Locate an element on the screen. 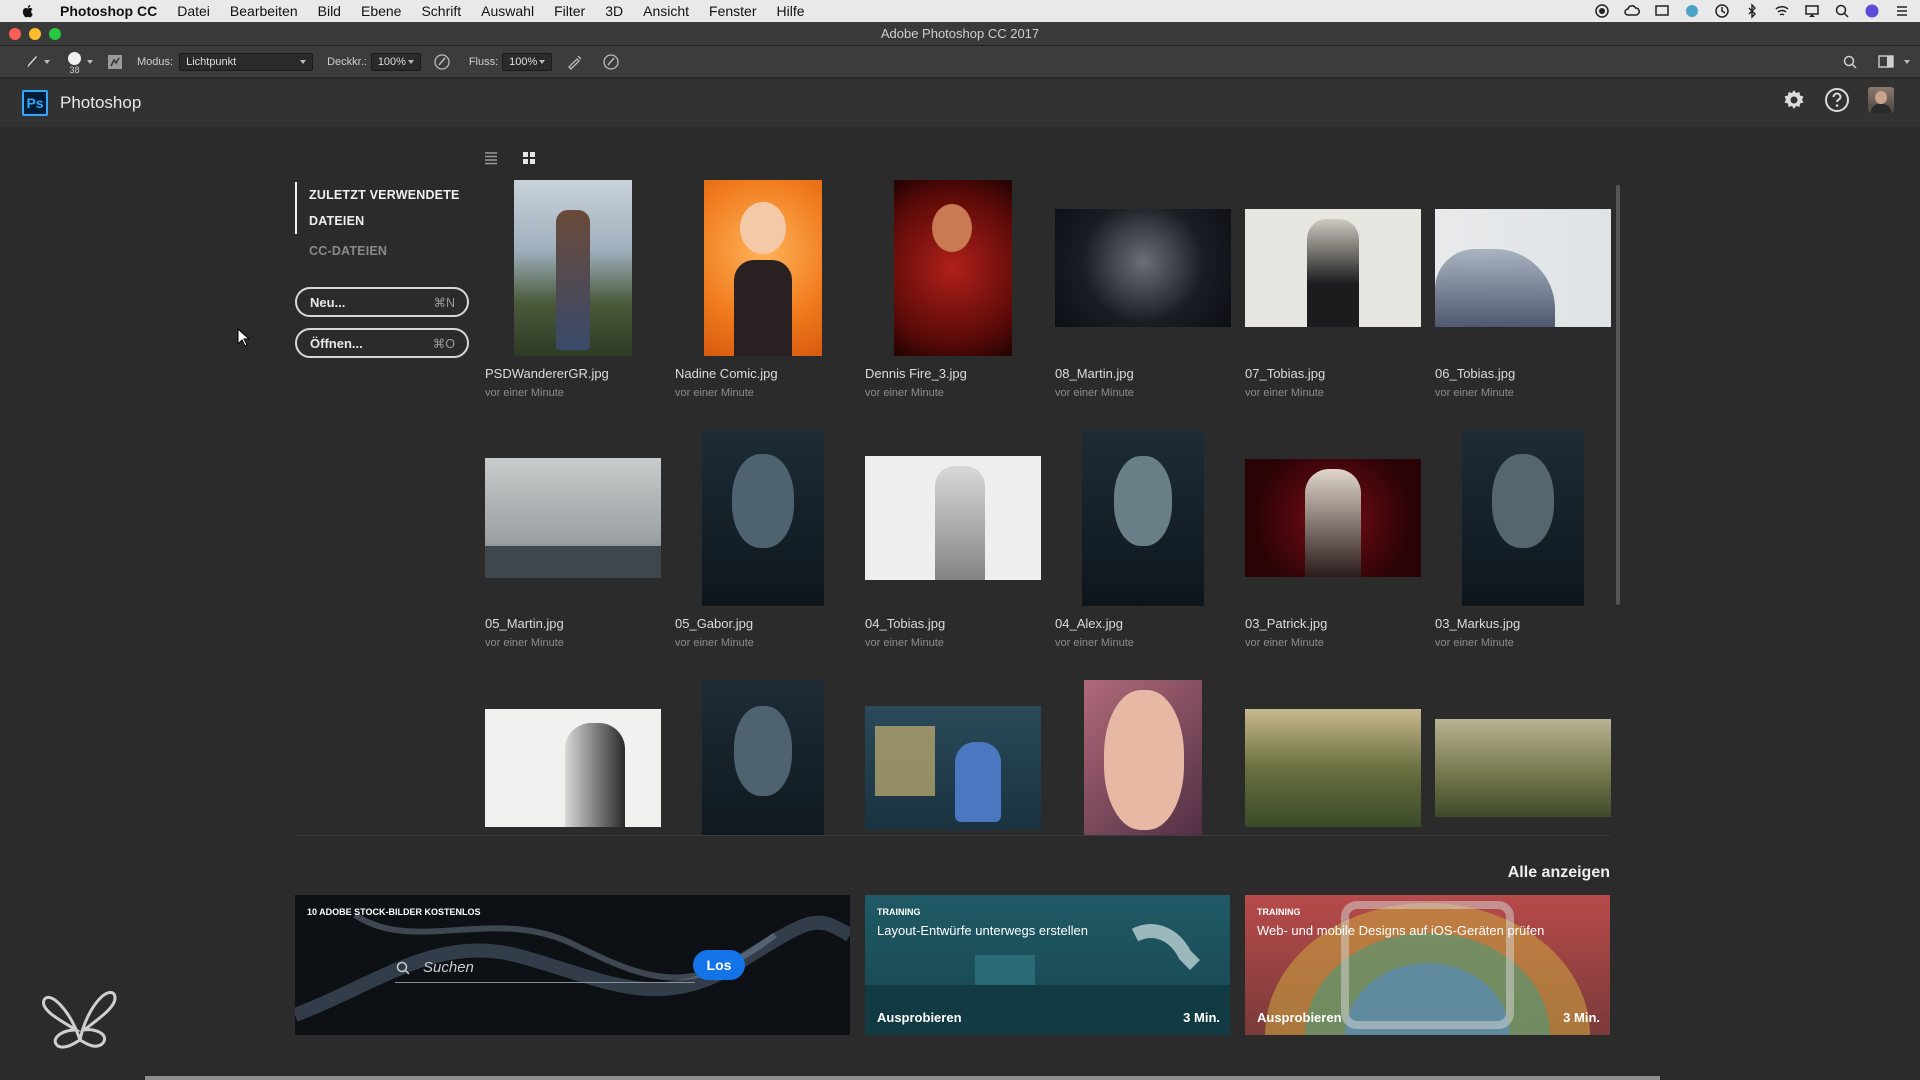 This screenshot has height=1080, width=1920. pressure-size-icon is located at coordinates (611, 62).